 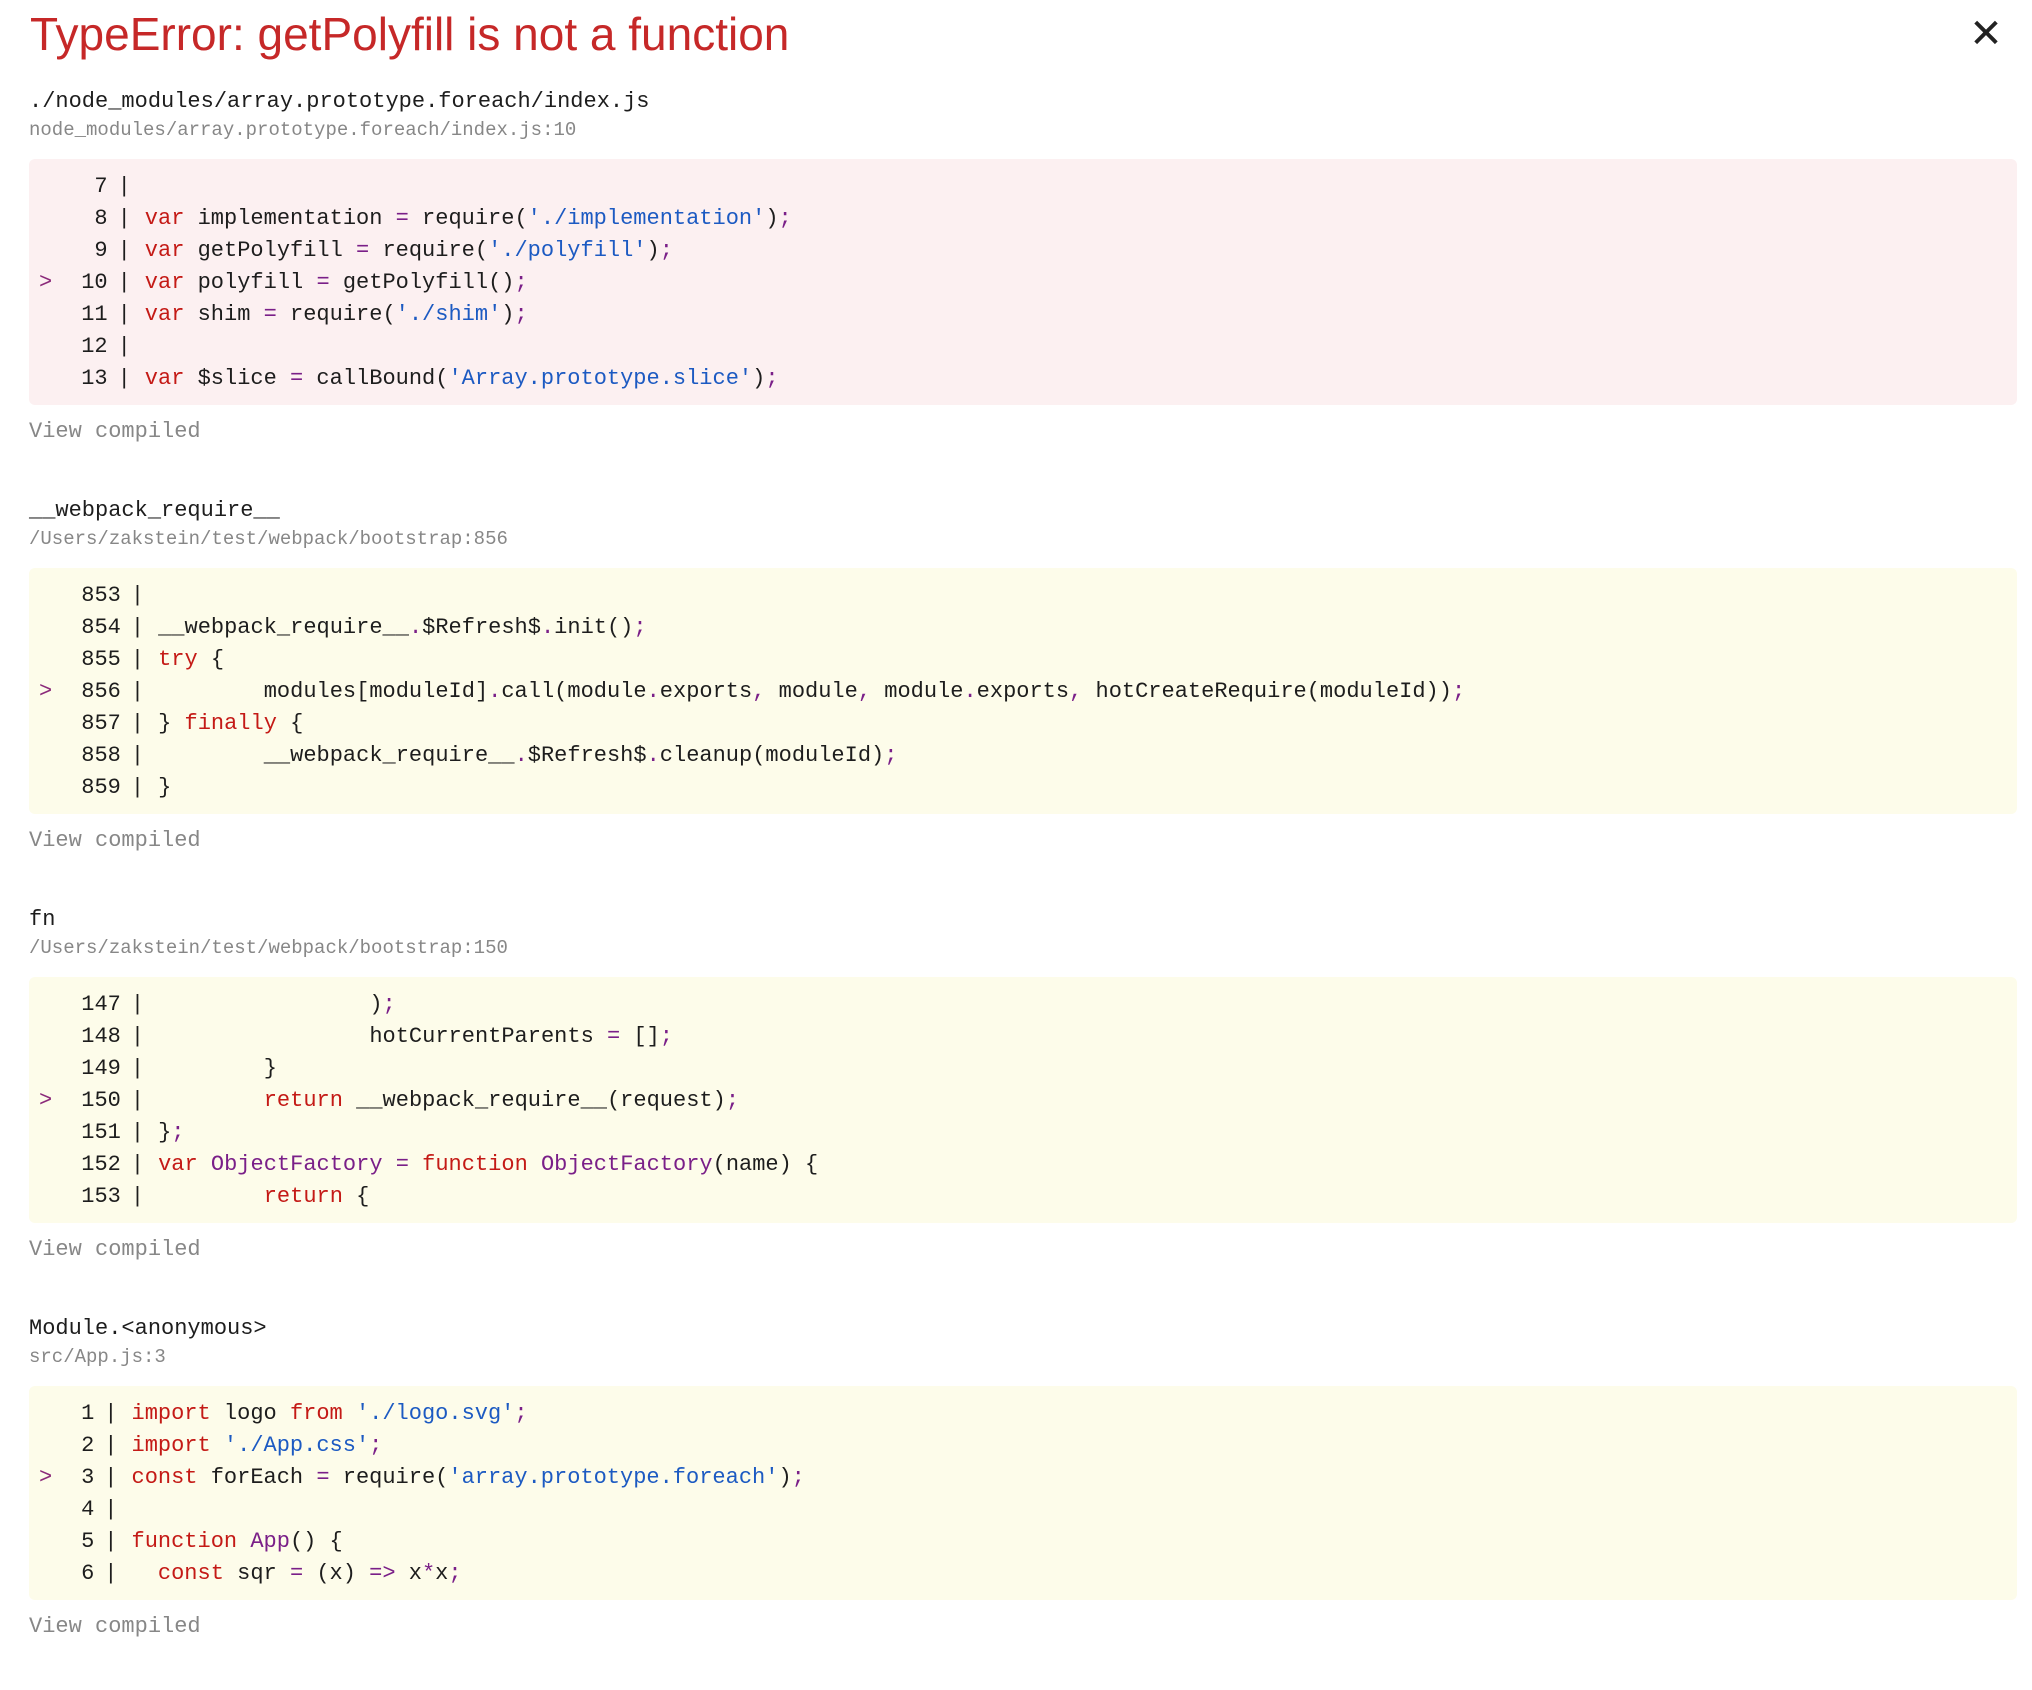 I want to click on line-number: 3, so click(x=88, y=1477).